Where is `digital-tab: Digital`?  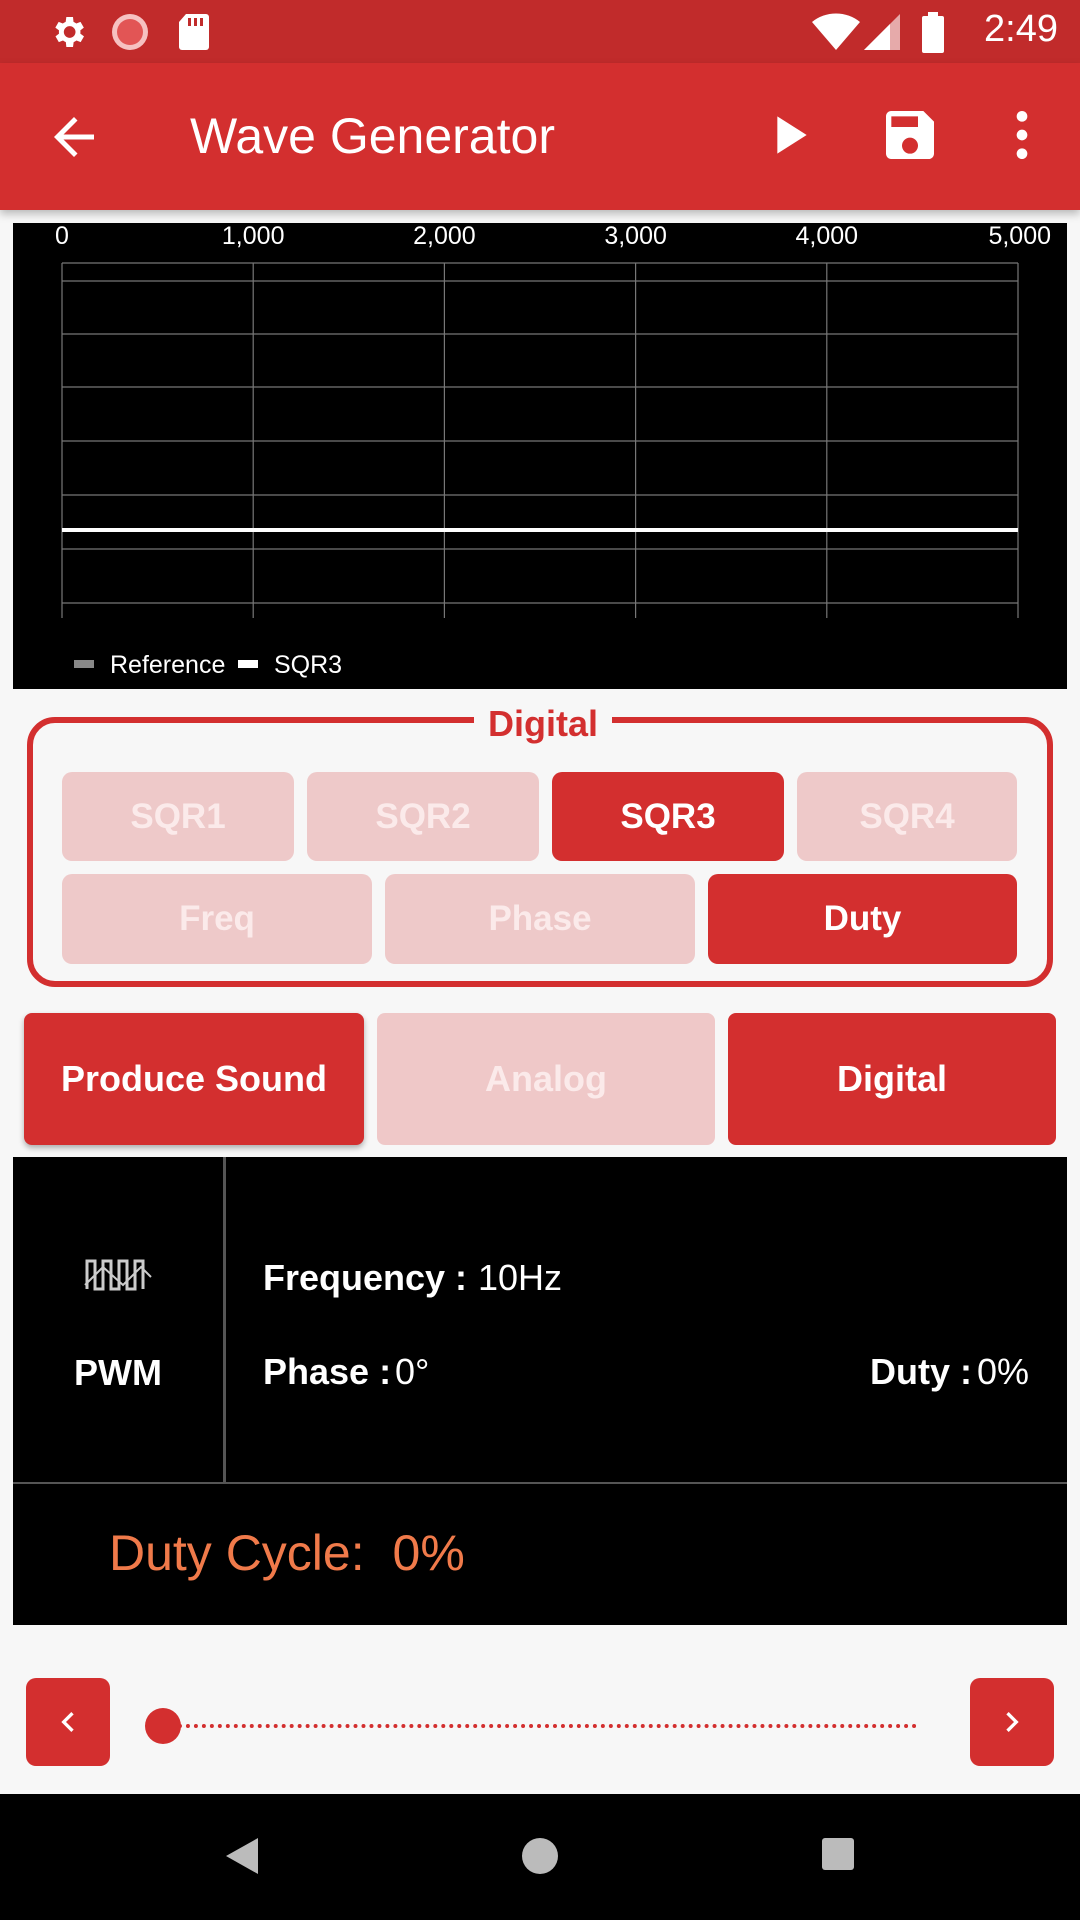
digital-tab: Digital is located at coordinates (892, 1079).